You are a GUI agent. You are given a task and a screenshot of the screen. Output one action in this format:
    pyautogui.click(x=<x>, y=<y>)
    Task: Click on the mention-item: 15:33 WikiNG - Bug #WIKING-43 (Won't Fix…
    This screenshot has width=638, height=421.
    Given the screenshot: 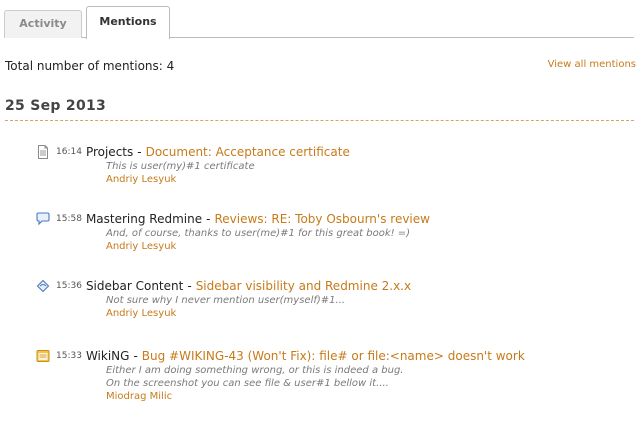 What is the action you would take?
    pyautogui.click(x=335, y=375)
    